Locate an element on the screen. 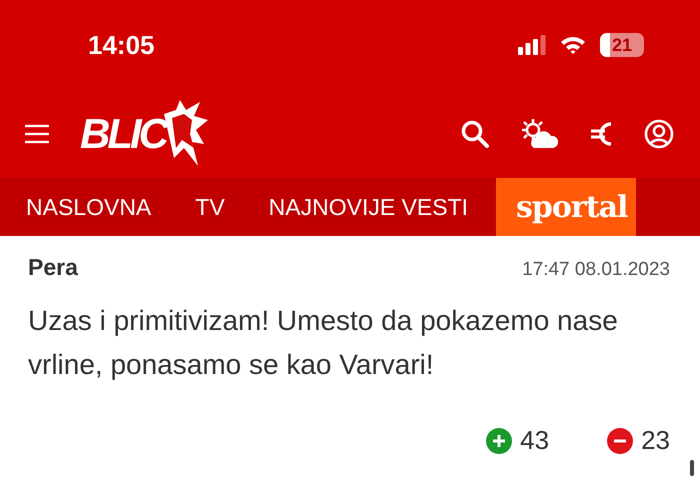 The image size is (700, 481). menu-icon is located at coordinates (37, 134).